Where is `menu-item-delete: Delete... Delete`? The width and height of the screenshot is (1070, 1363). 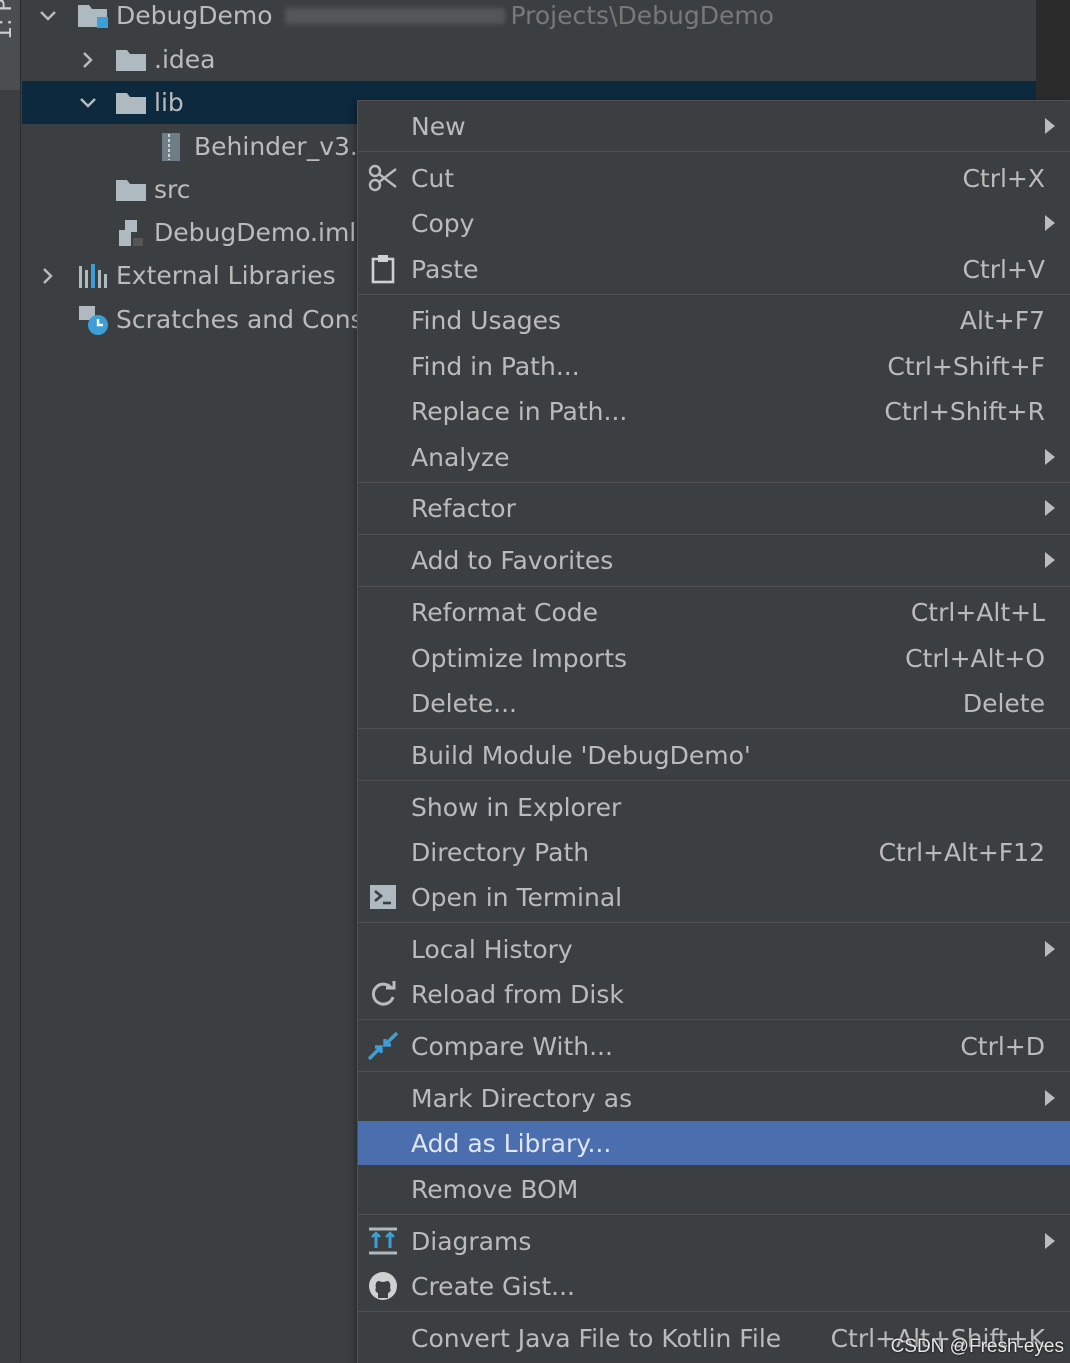 menu-item-delete: Delete... Delete is located at coordinates (714, 703).